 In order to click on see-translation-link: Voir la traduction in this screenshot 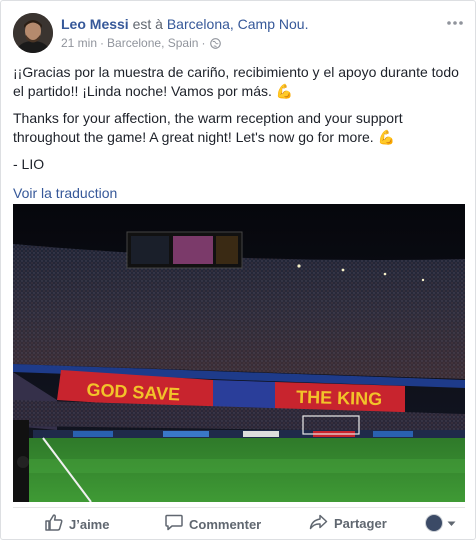, I will do `click(65, 193)`.